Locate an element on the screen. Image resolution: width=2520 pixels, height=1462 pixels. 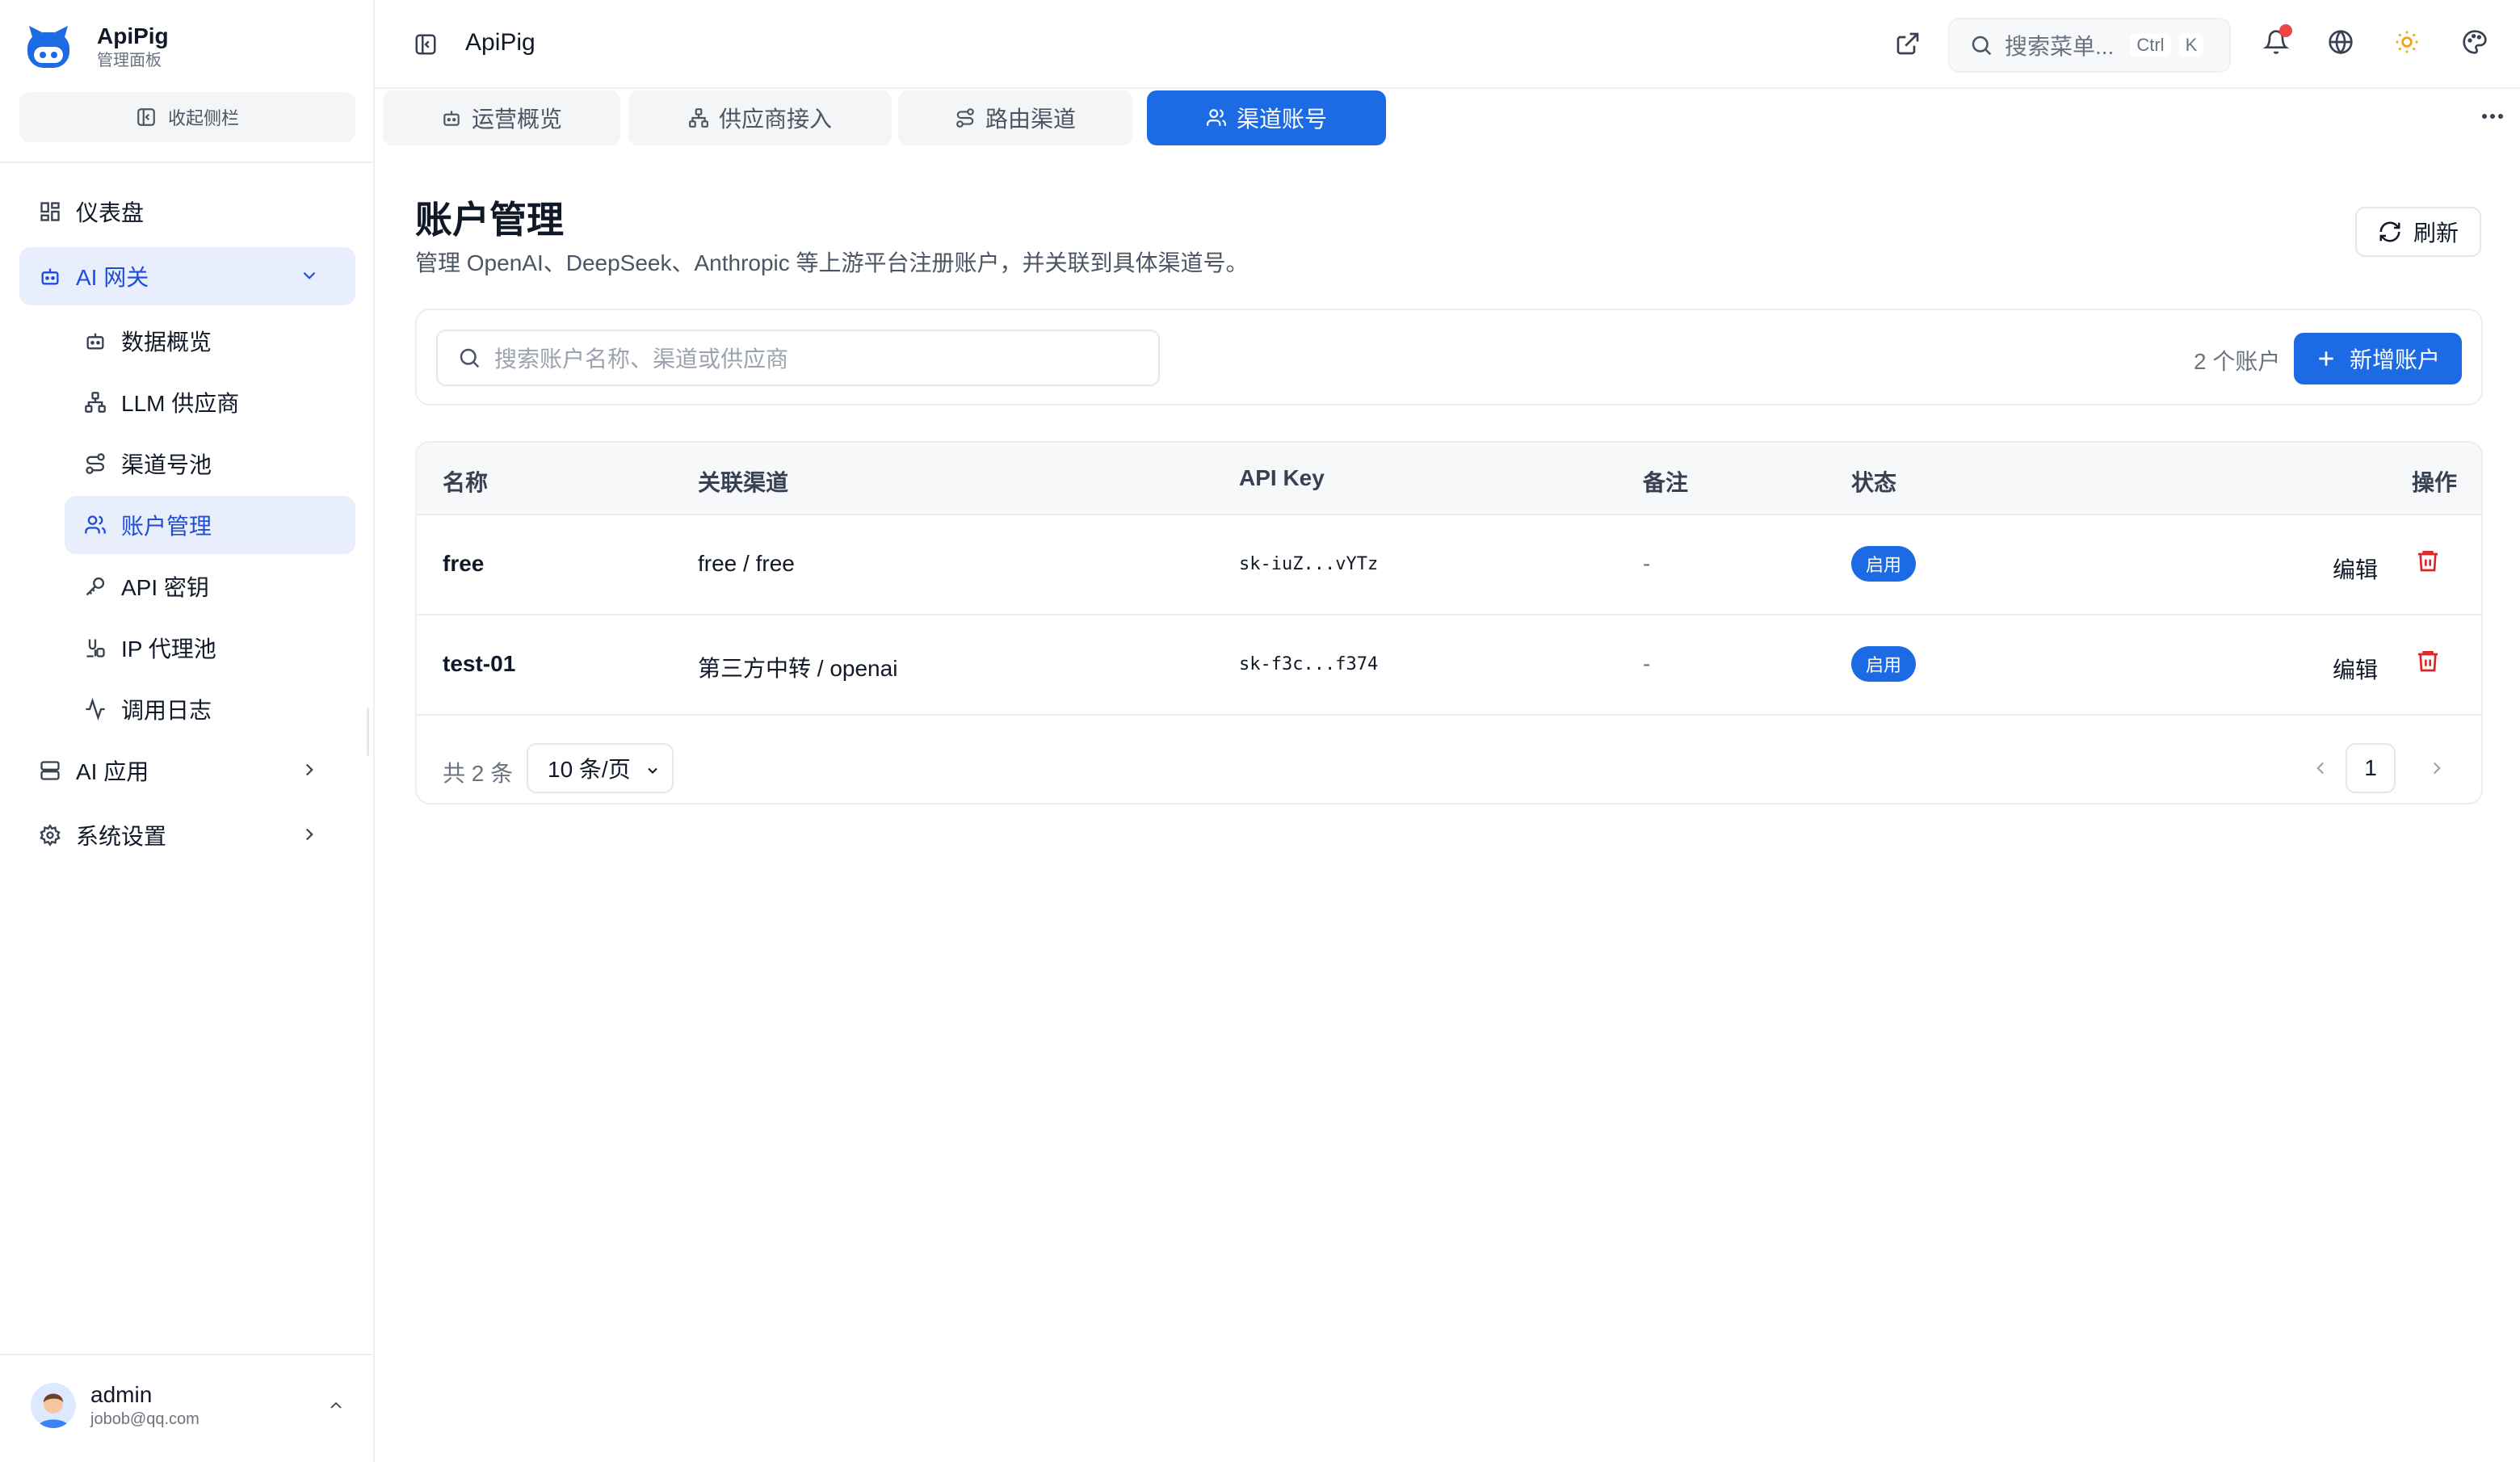
server-icon is located at coordinates (50, 770).